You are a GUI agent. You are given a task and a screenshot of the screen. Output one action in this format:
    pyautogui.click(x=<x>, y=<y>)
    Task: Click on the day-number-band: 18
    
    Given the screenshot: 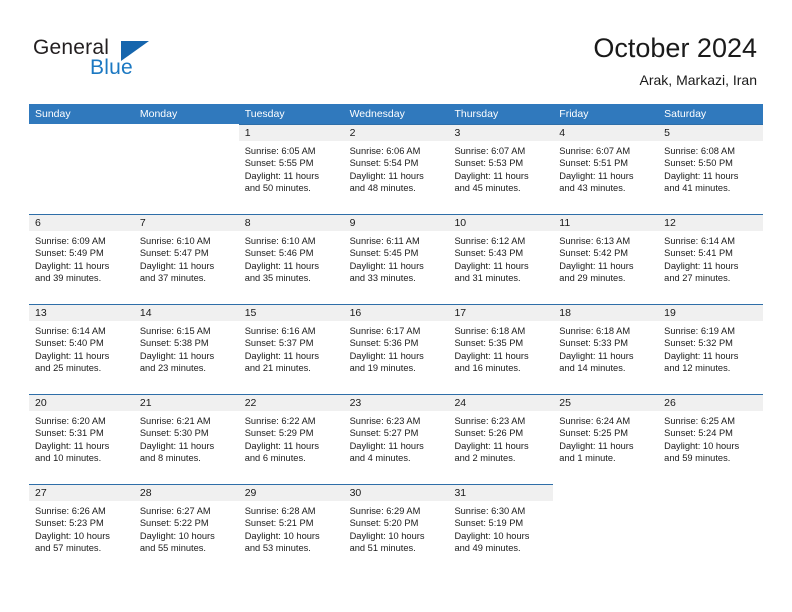 What is the action you would take?
    pyautogui.click(x=606, y=312)
    